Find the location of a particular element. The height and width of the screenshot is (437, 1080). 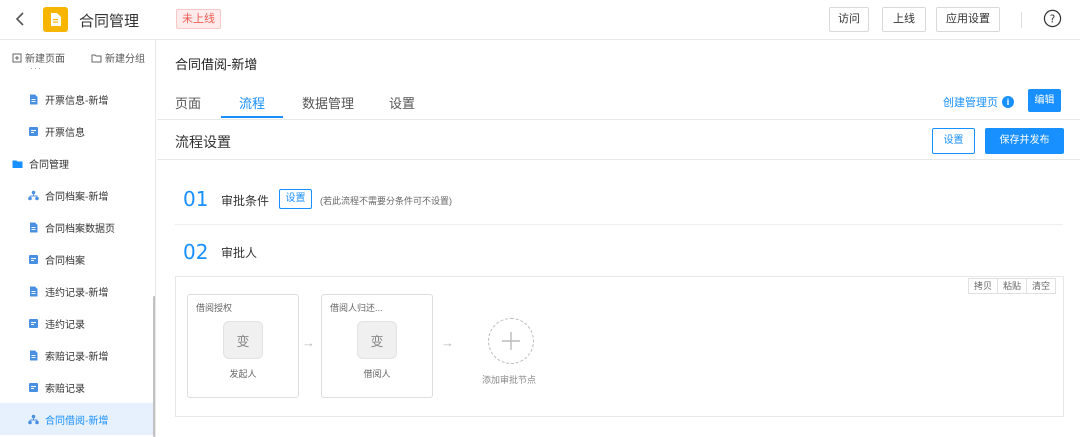

help-icon: ? is located at coordinates (1052, 18).